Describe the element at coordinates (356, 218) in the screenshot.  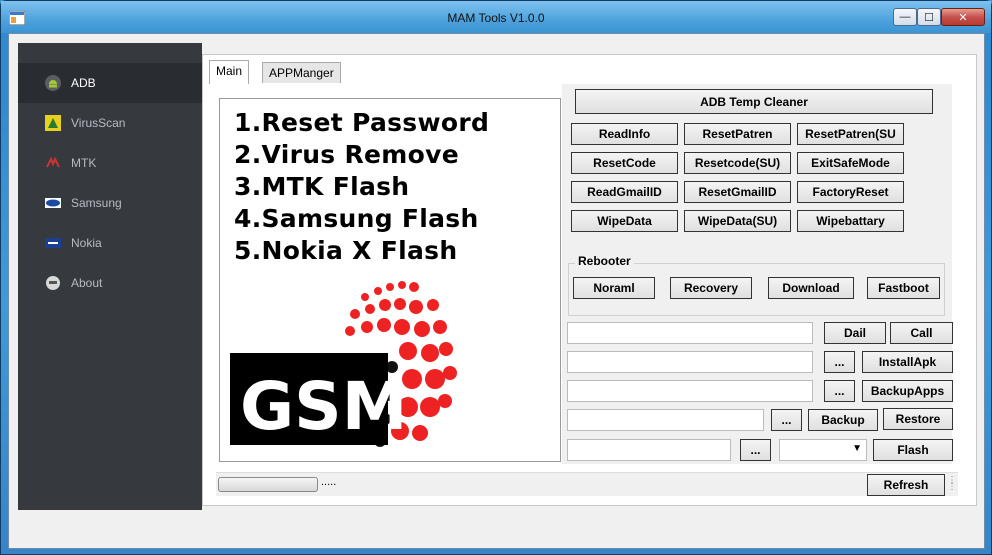
I see `feature-line: 4.Samsung Flash` at that location.